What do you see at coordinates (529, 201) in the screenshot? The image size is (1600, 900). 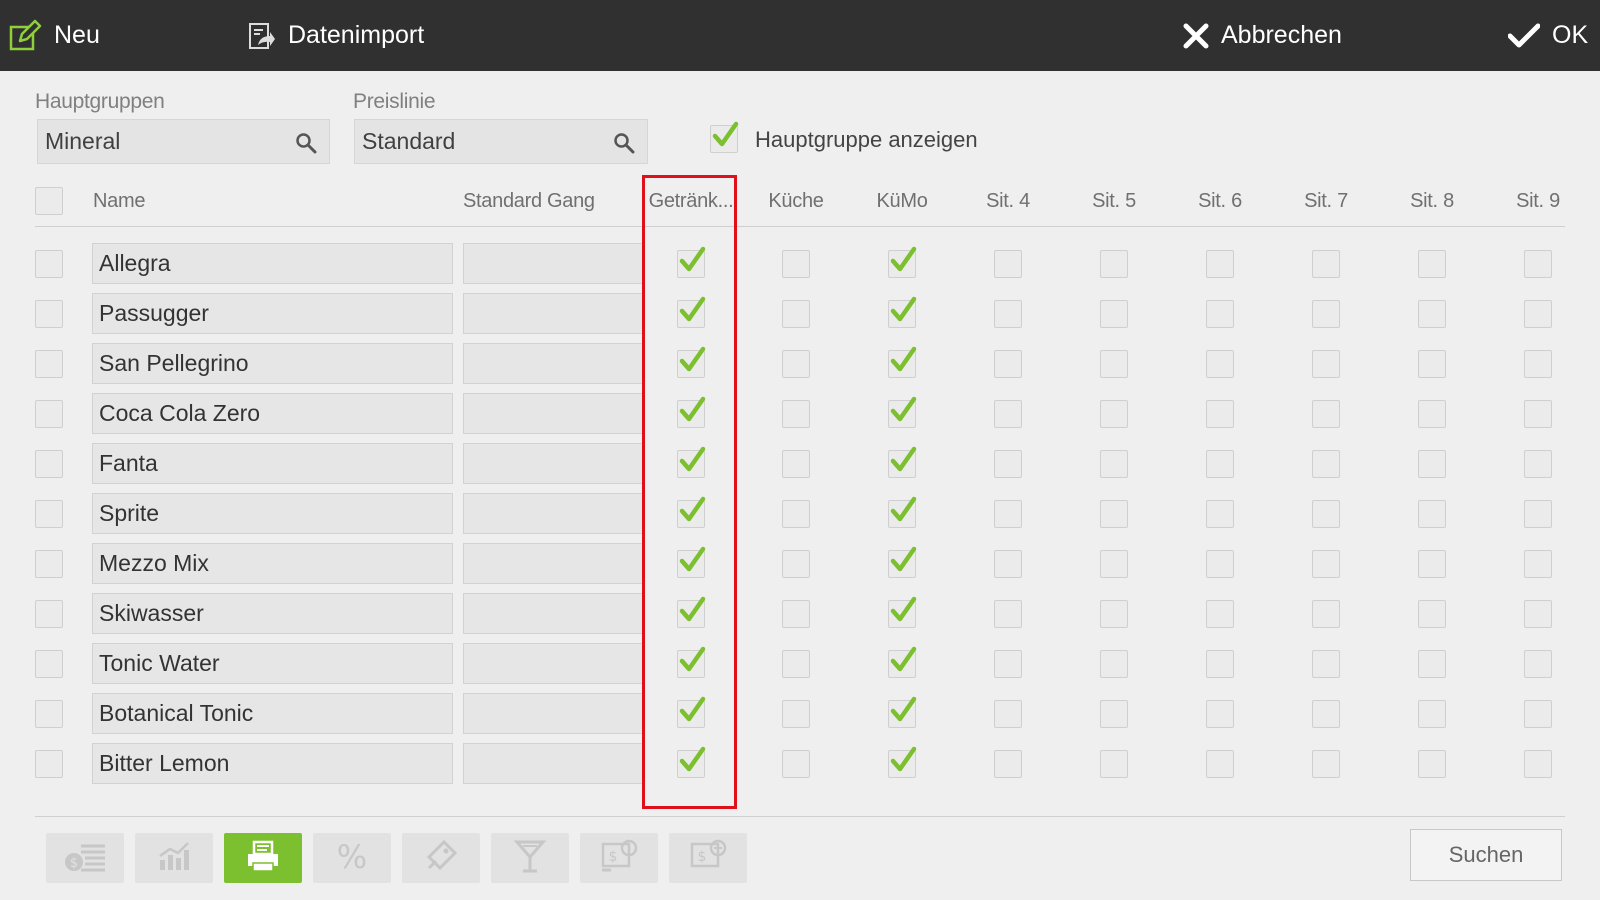 I see `column-header-standard-gang: Standard Gang` at bounding box center [529, 201].